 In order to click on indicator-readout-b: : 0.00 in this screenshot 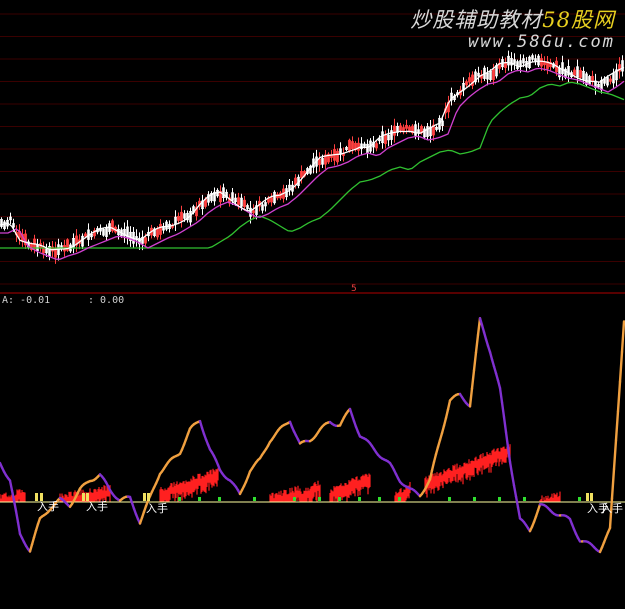, I will do `click(106, 300)`.